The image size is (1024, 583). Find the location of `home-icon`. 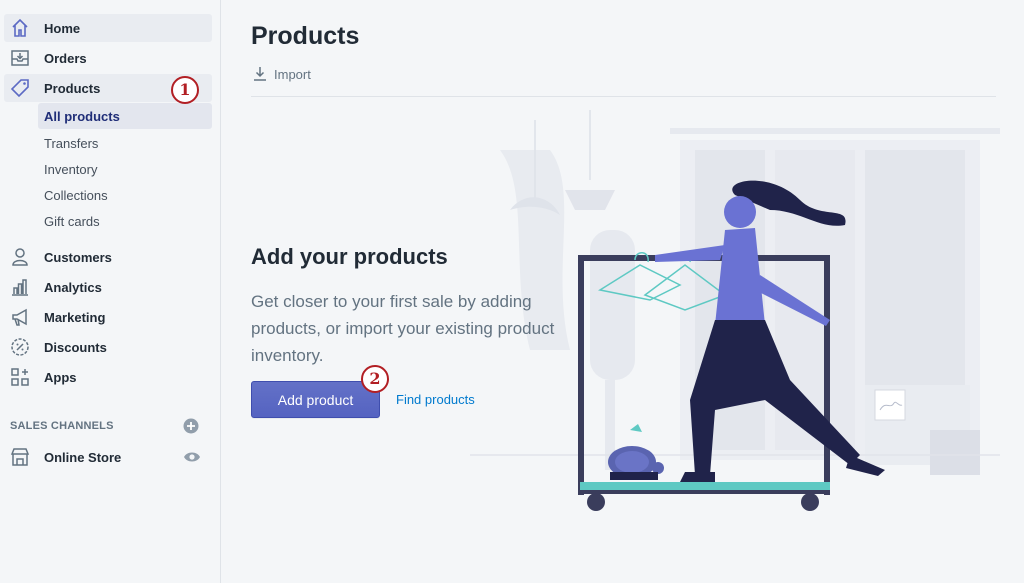

home-icon is located at coordinates (20, 28).